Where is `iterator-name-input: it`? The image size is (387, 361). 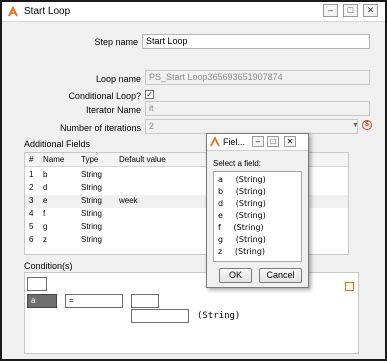 iterator-name-input: it is located at coordinates (257, 108).